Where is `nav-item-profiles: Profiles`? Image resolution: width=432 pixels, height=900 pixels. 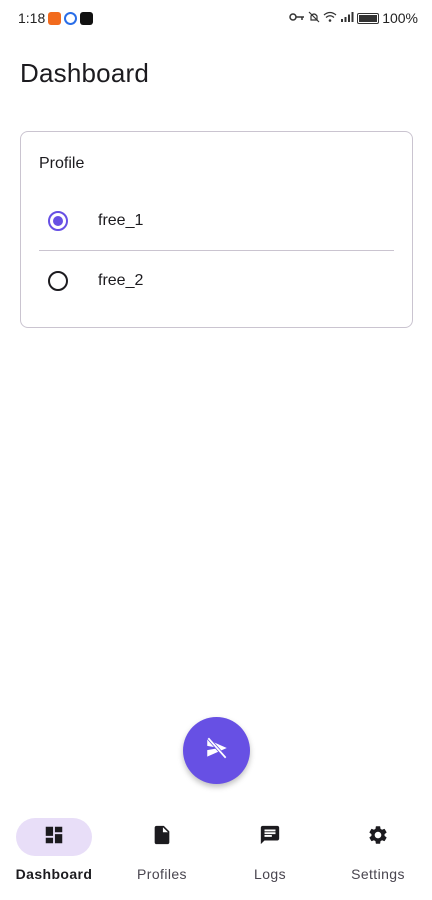
nav-item-profiles: Profiles is located at coordinates (162, 853).